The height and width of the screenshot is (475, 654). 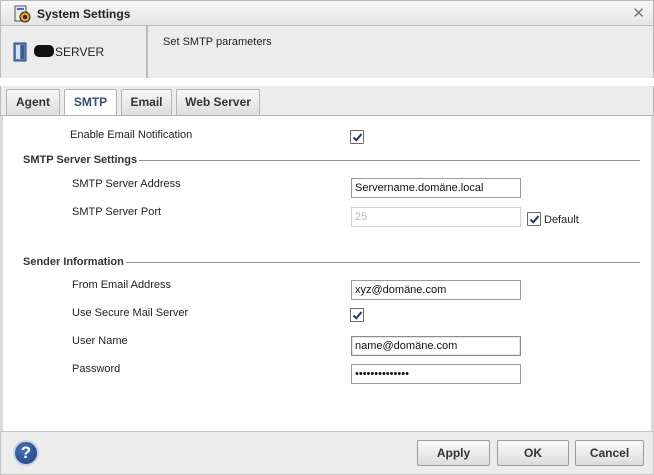 I want to click on enable-email-notification-label: Enable Email Notification, so click(x=131, y=135).